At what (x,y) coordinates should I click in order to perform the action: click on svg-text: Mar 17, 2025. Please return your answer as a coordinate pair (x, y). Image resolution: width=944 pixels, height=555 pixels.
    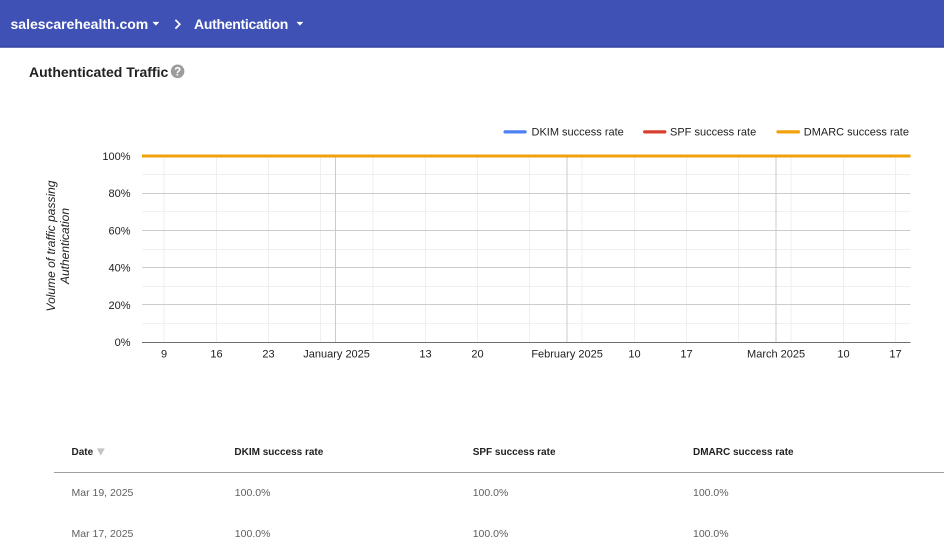
    Looking at the image, I should click on (103, 534).